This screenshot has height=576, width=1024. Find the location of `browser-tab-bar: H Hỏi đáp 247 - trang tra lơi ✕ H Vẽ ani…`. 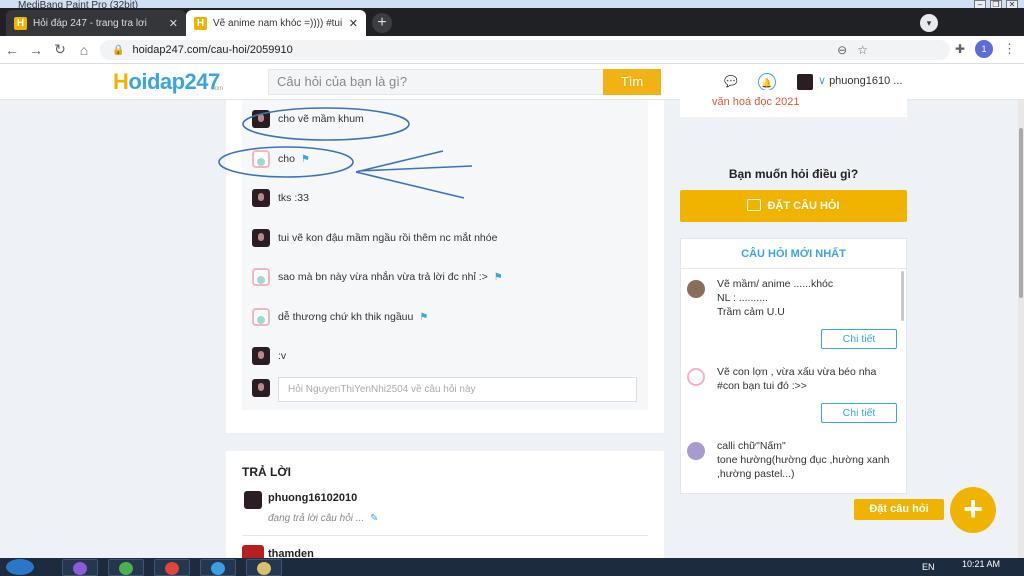

browser-tab-bar: H Hỏi đáp 247 - trang tra lơi ✕ H Vẽ ani… is located at coordinates (512, 22).